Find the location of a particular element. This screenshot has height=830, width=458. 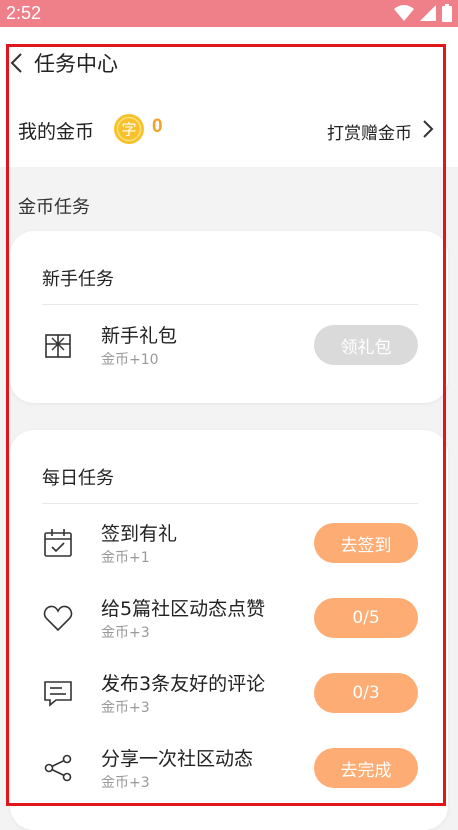

back-icon is located at coordinates (17, 63).